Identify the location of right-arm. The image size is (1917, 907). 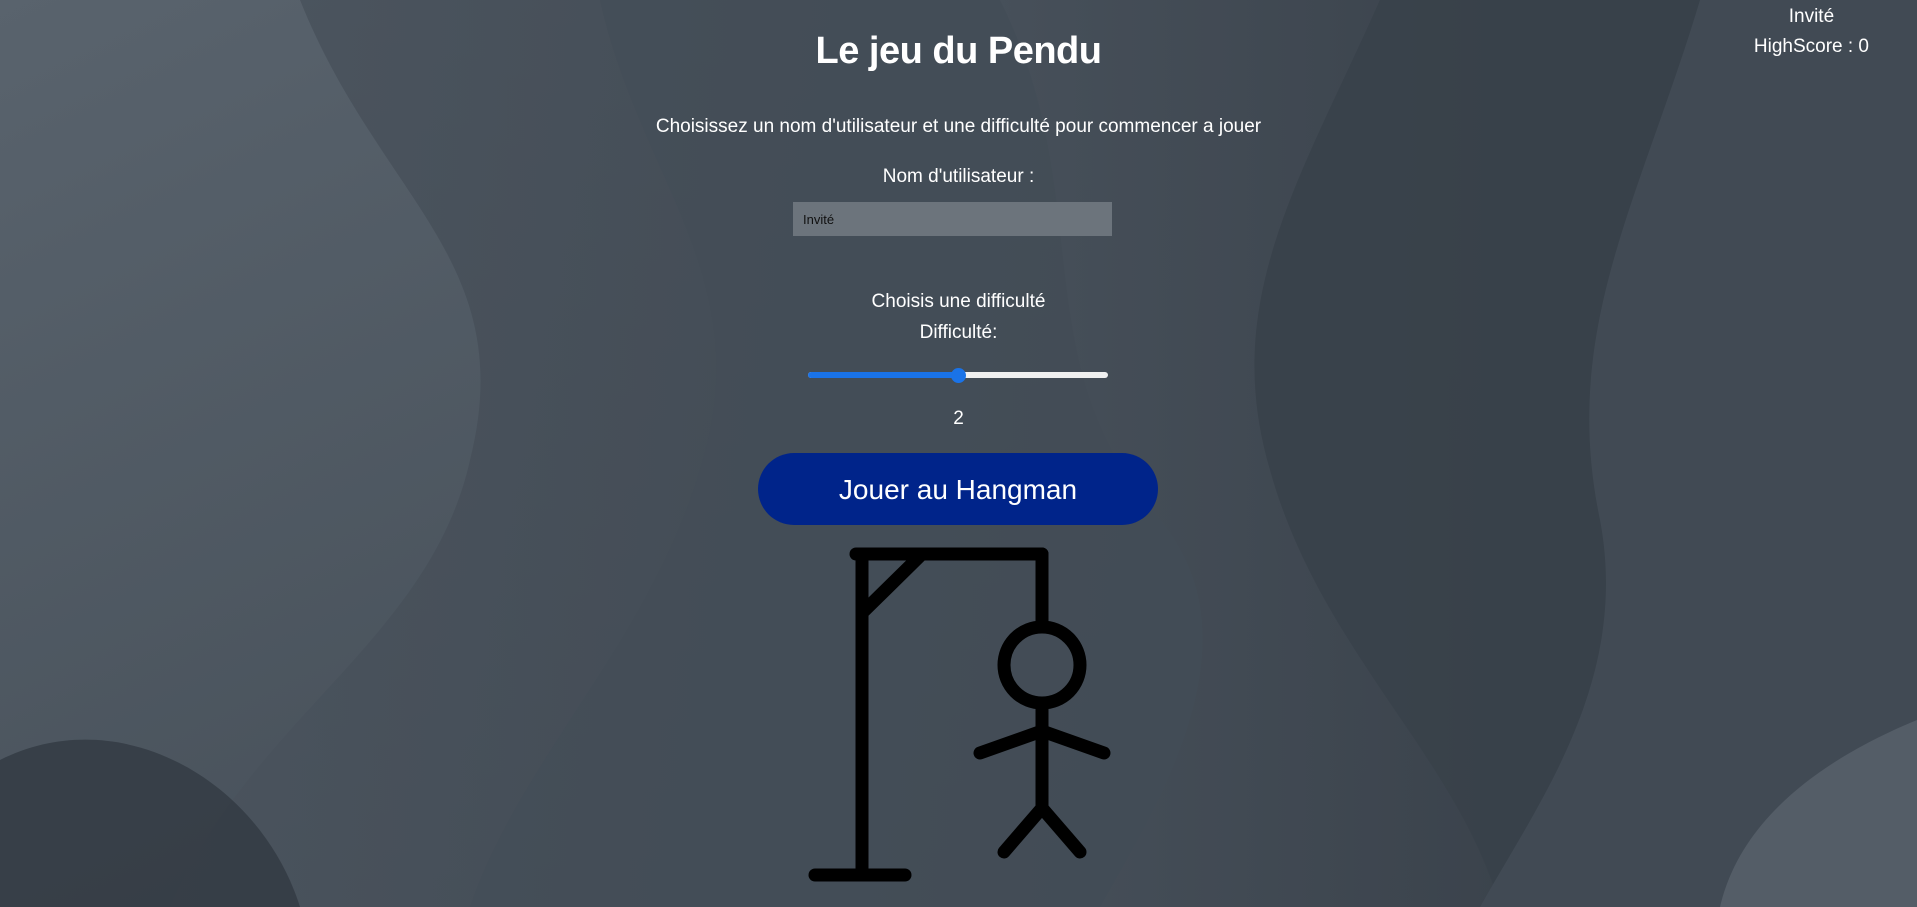
(1073, 742).